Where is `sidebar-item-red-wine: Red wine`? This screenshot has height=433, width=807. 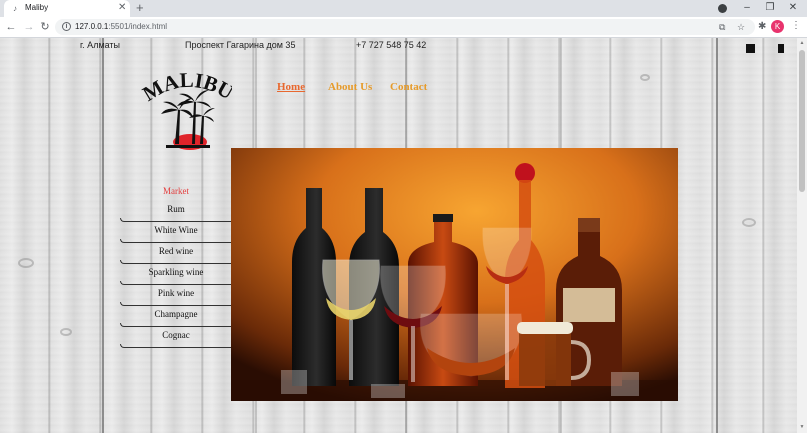
sidebar-item-red-wine: Red wine is located at coordinates (176, 253).